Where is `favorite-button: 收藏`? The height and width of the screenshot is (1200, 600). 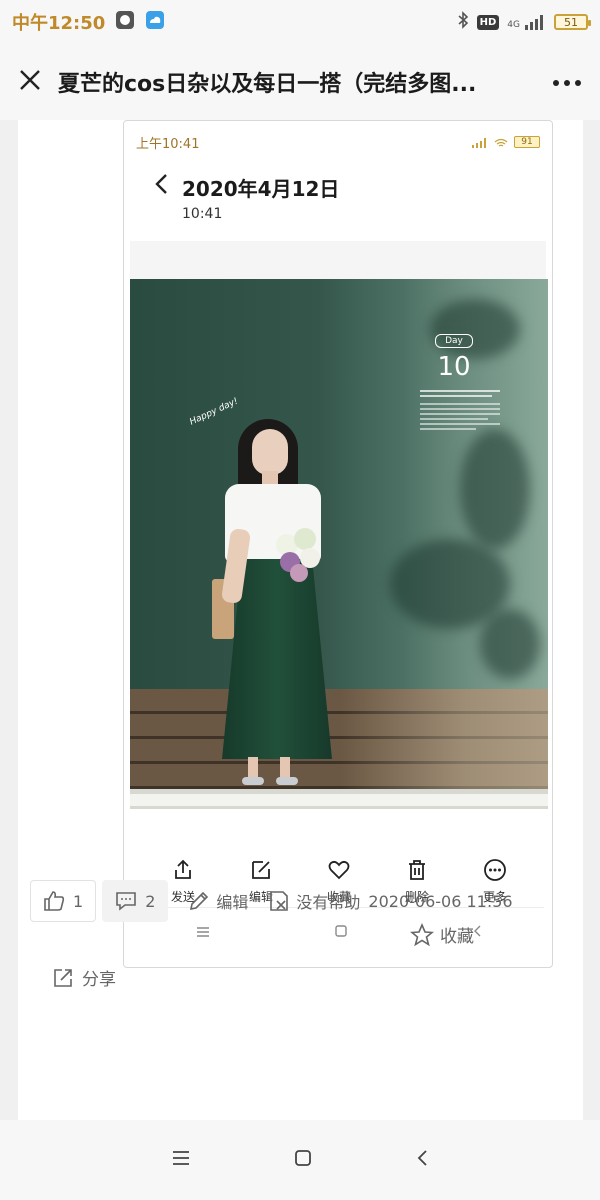
favorite-button: 收藏 is located at coordinates (442, 934).